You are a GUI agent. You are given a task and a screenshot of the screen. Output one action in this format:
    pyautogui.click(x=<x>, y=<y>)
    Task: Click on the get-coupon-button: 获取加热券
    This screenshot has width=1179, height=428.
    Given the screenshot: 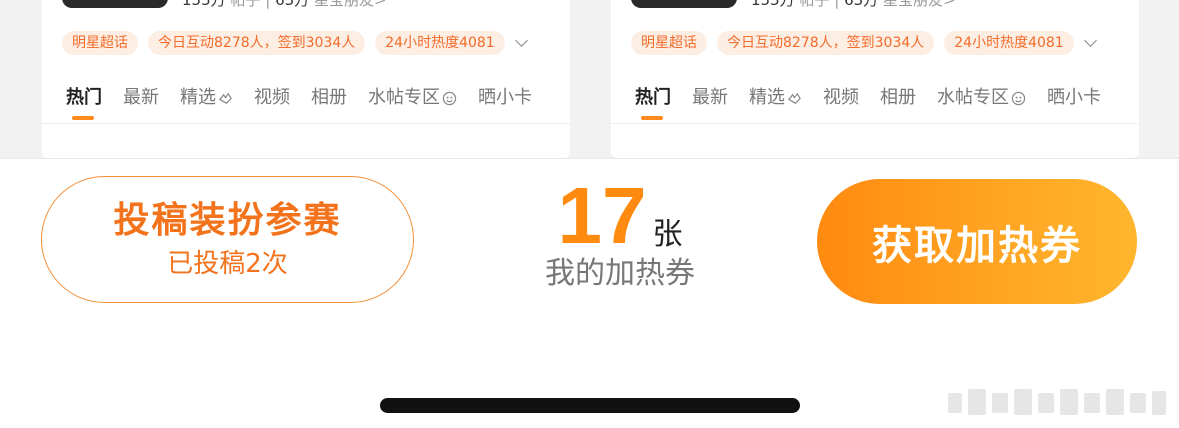 What is the action you would take?
    pyautogui.click(x=977, y=241)
    